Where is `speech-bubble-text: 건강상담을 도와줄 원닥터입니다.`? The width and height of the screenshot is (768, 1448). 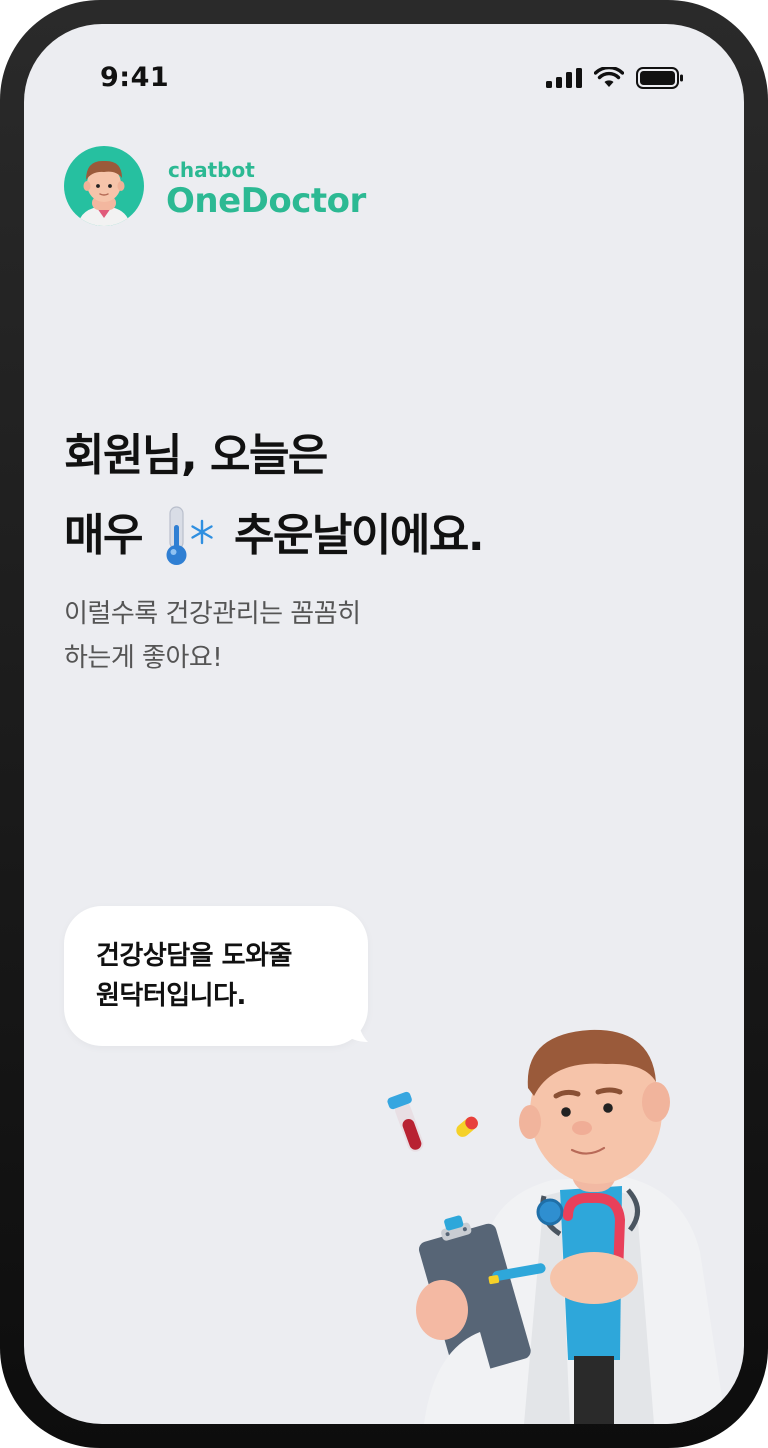 speech-bubble-text: 건강상담을 도와줄 원닥터입니다. is located at coordinates (194, 976).